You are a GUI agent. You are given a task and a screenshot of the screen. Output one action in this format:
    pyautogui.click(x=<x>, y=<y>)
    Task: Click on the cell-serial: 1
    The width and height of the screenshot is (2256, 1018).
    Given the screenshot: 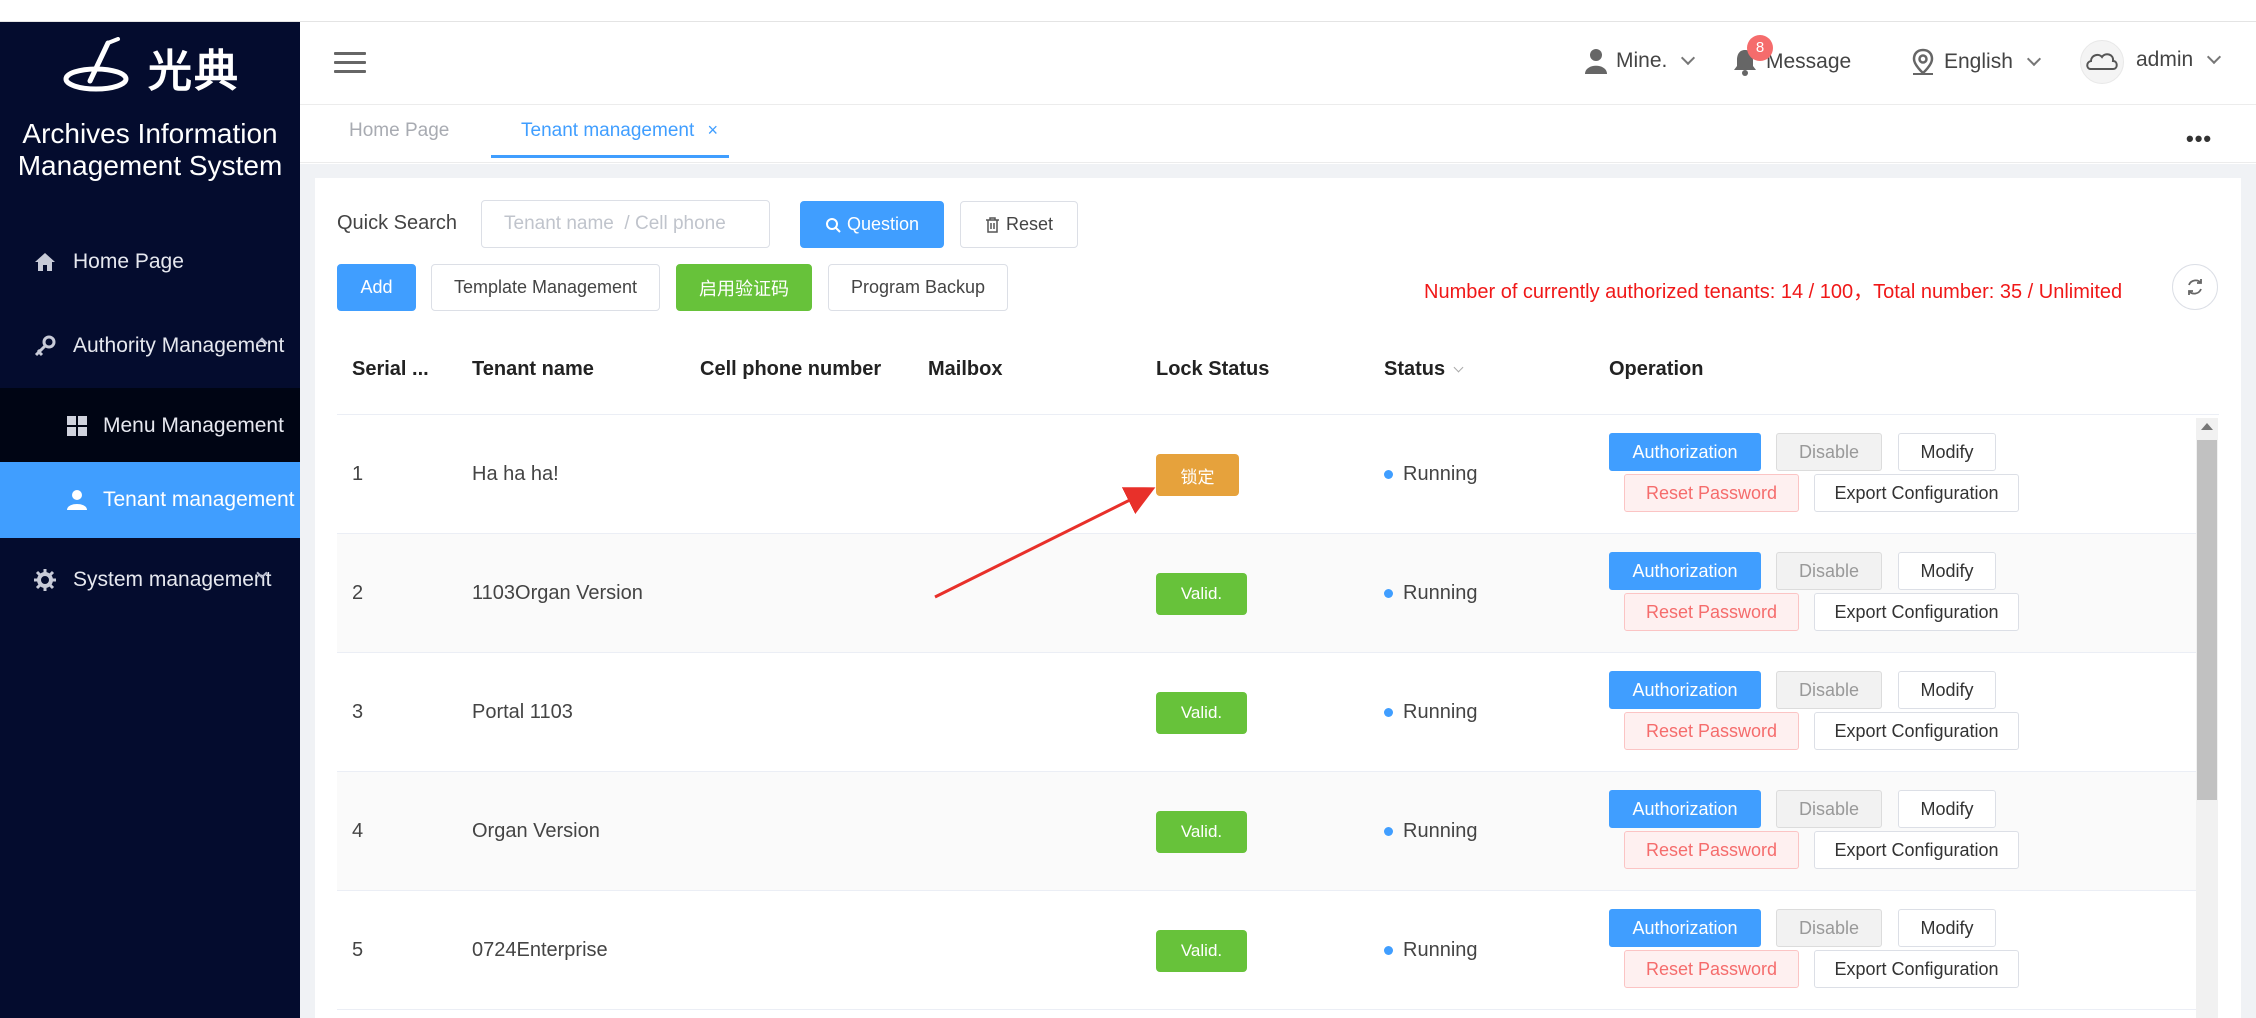 What is the action you would take?
    pyautogui.click(x=358, y=474)
    